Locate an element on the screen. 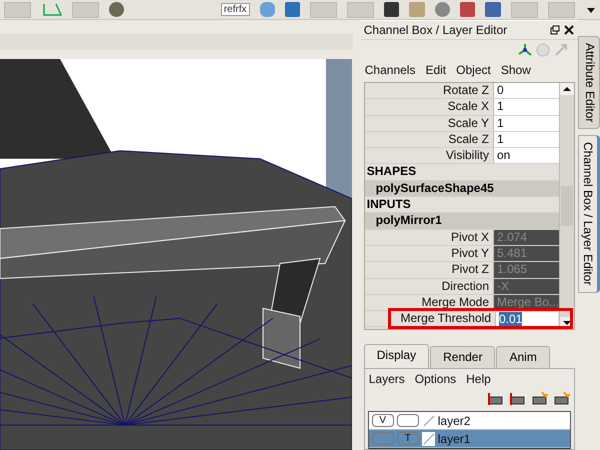  menu-item: Options is located at coordinates (435, 379).